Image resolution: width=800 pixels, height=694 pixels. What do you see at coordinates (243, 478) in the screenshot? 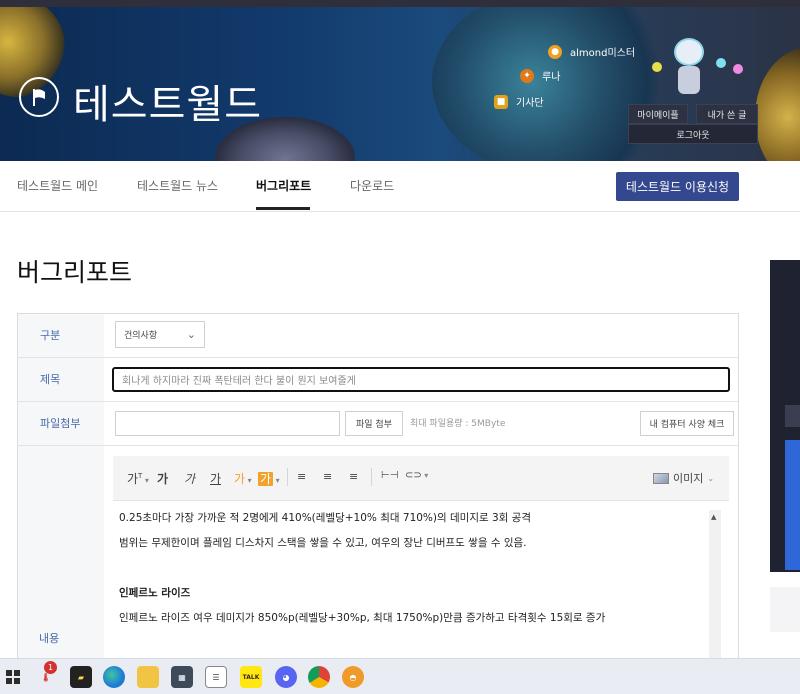
I see `text-color-button: 가 ▾` at bounding box center [243, 478].